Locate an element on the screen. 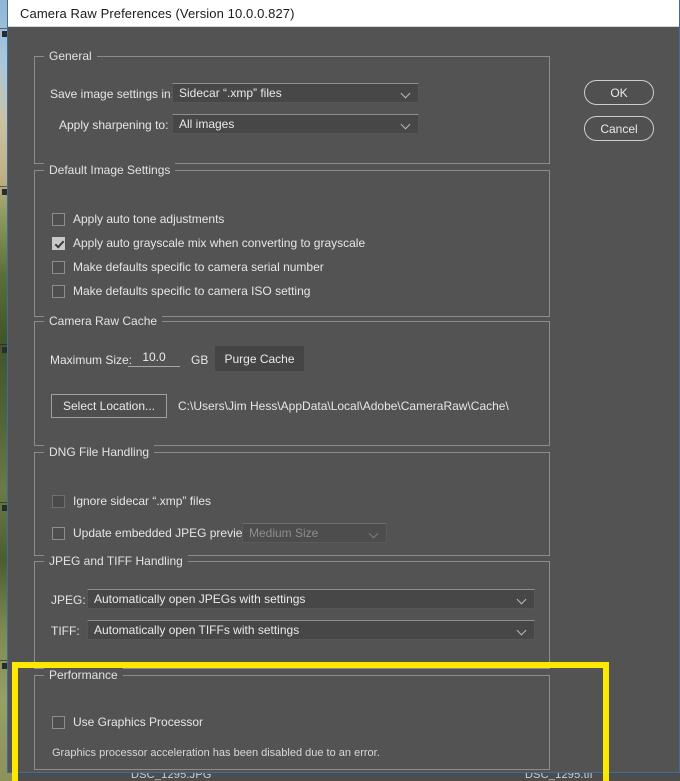  maximum-size-unit: GB is located at coordinates (200, 360).